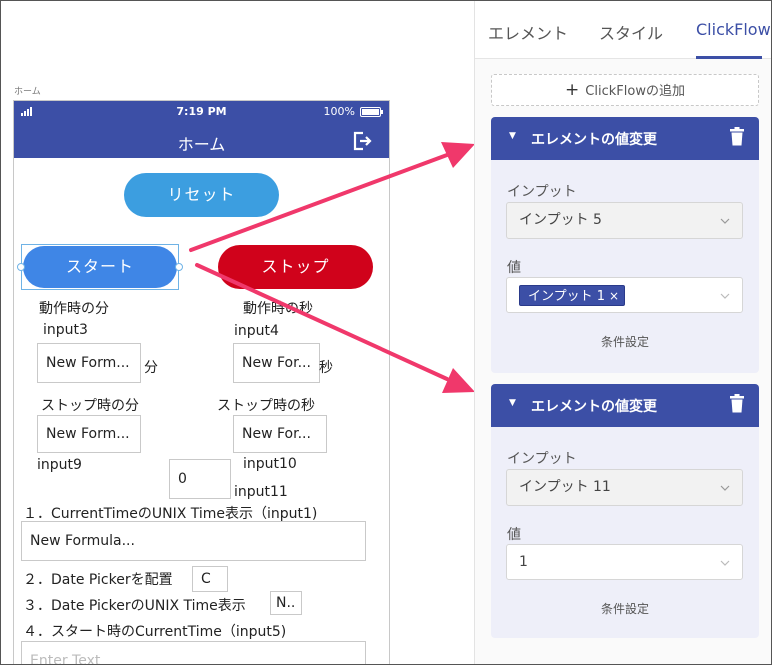  I want to click on status-bar: 7:19 PM 100%, so click(201, 112).